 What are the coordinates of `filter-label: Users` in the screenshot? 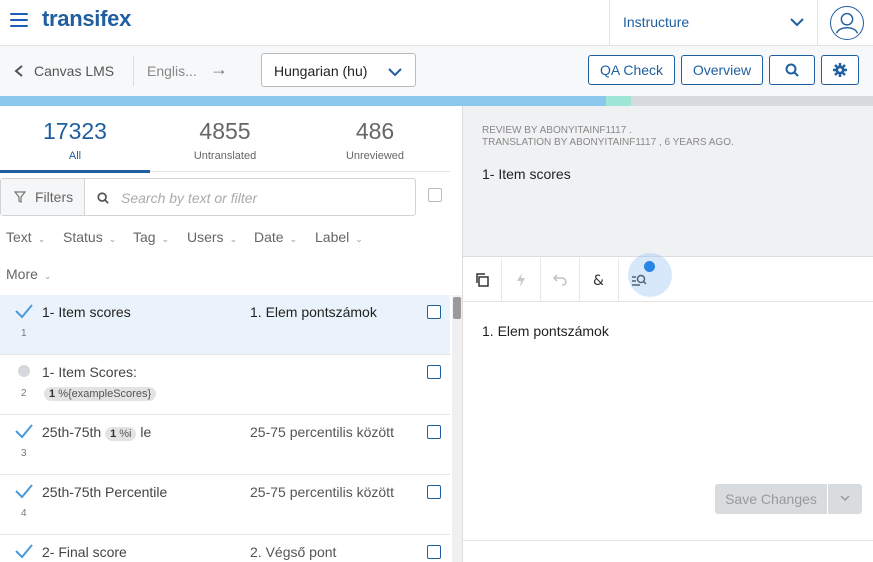 It's located at (205, 237).